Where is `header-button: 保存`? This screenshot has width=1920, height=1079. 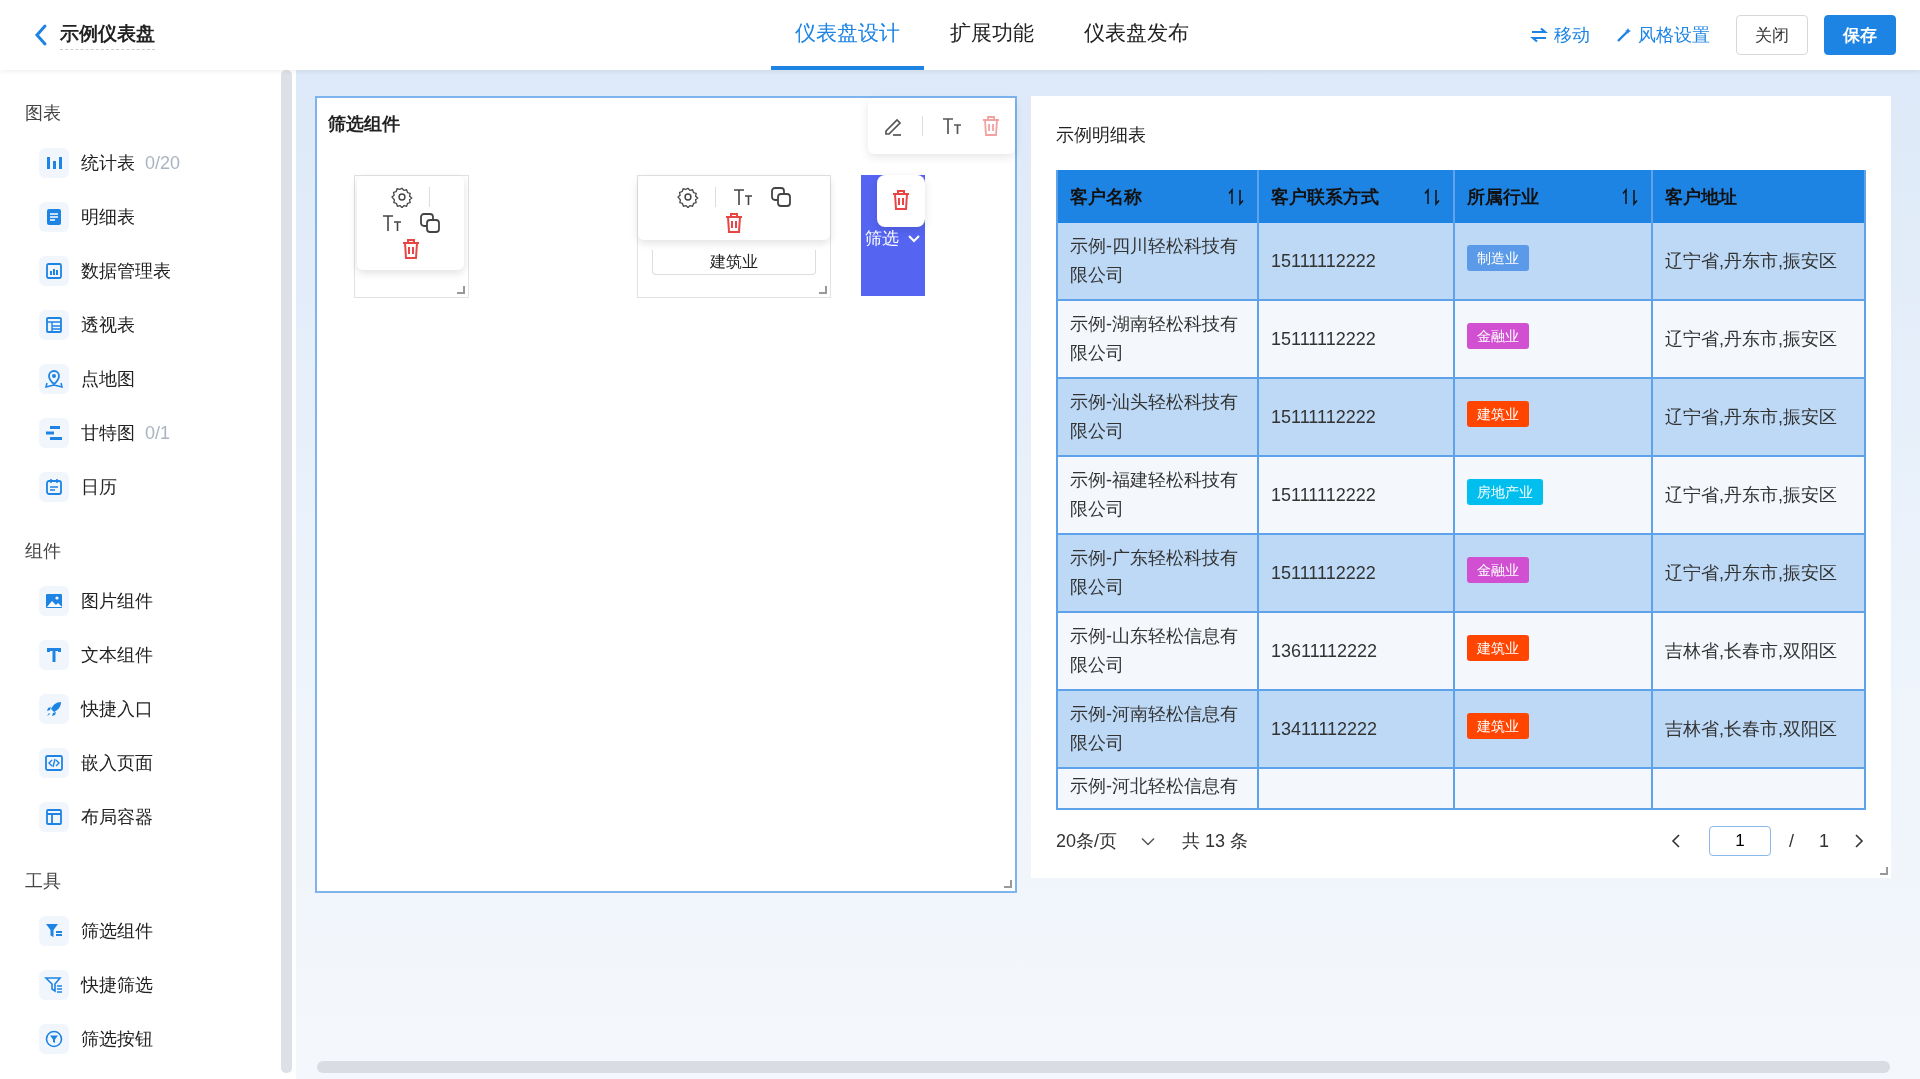 header-button: 保存 is located at coordinates (1860, 35).